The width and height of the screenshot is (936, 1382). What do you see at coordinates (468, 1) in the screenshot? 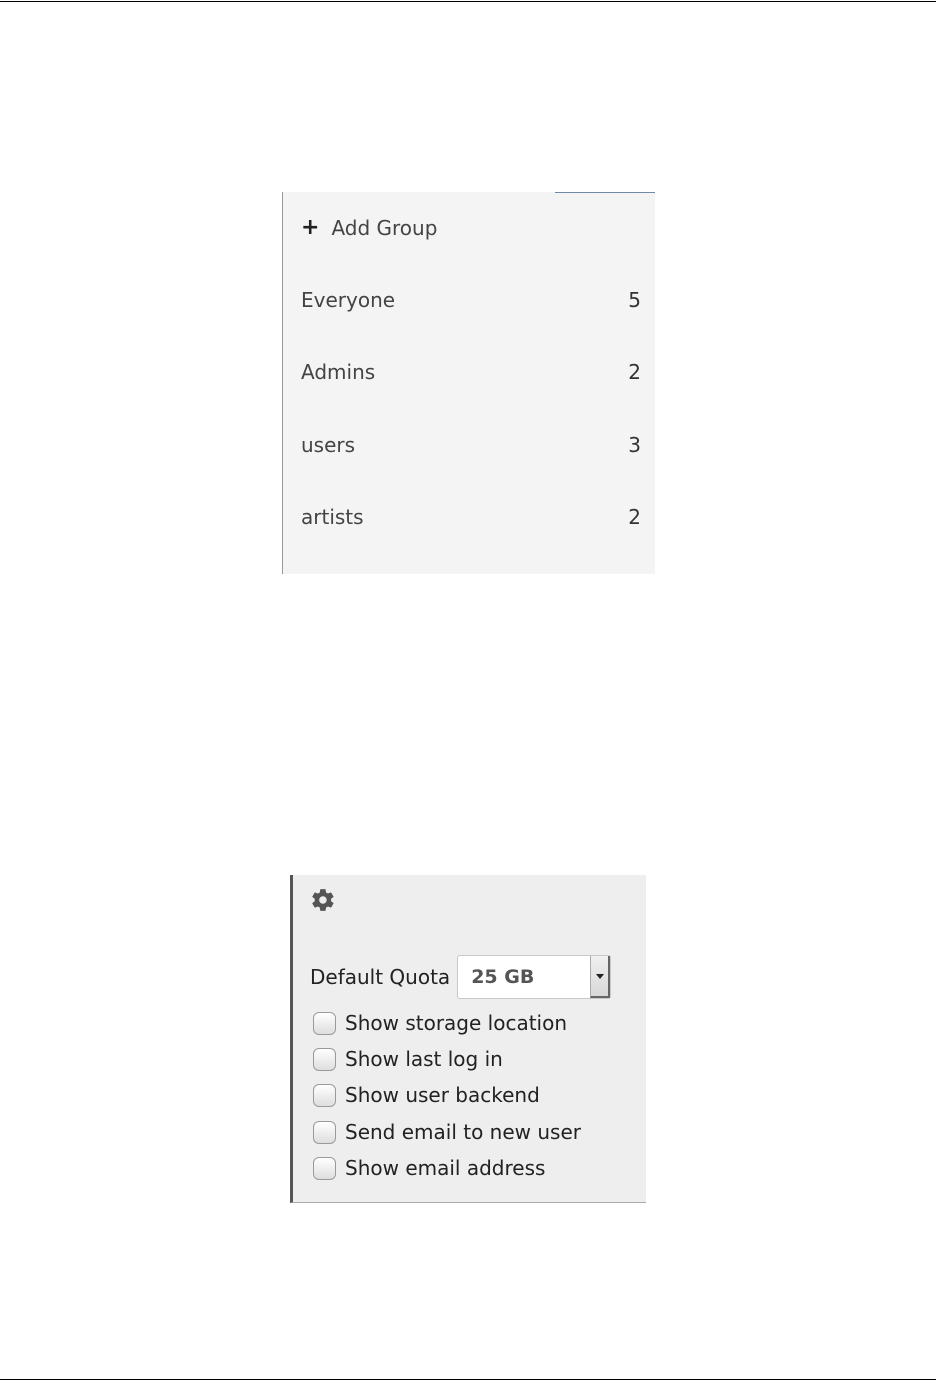
I see `page-top-rule` at bounding box center [468, 1].